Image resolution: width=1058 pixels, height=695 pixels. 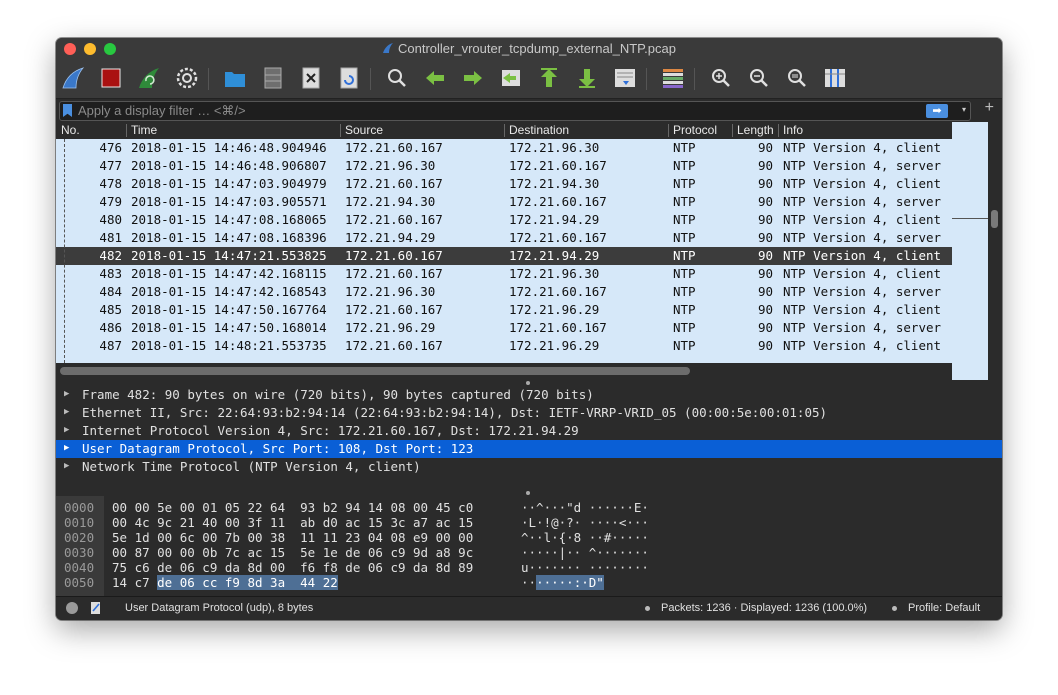 I want to click on vertical-scroll-thumb, so click(x=994, y=219).